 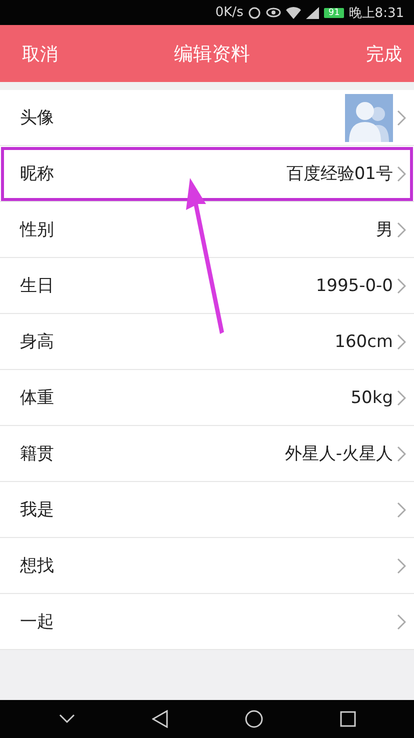 What do you see at coordinates (37, 118) in the screenshot?
I see `row-label: 头像` at bounding box center [37, 118].